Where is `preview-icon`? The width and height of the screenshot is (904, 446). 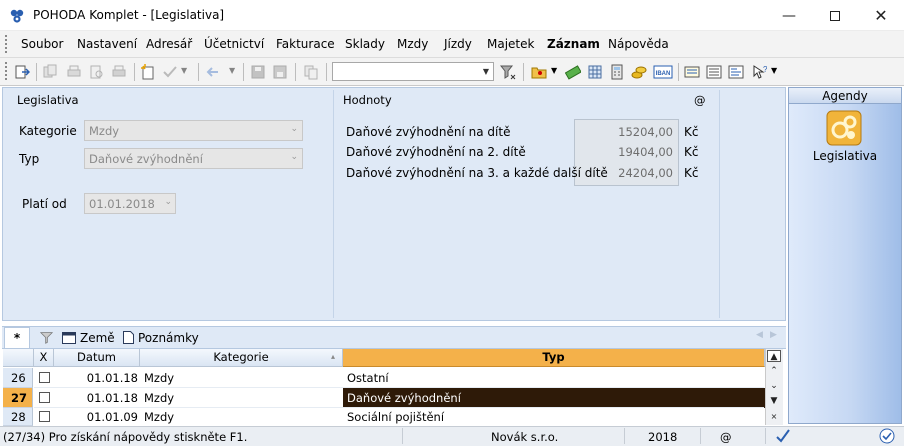
preview-icon is located at coordinates (97, 72).